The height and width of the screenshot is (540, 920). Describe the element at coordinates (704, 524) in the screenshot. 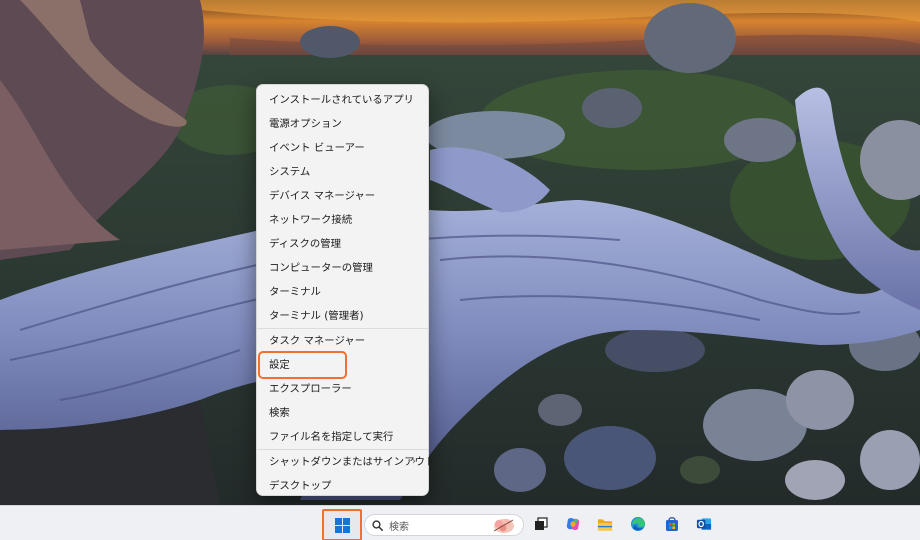

I see `outlook-icon` at that location.